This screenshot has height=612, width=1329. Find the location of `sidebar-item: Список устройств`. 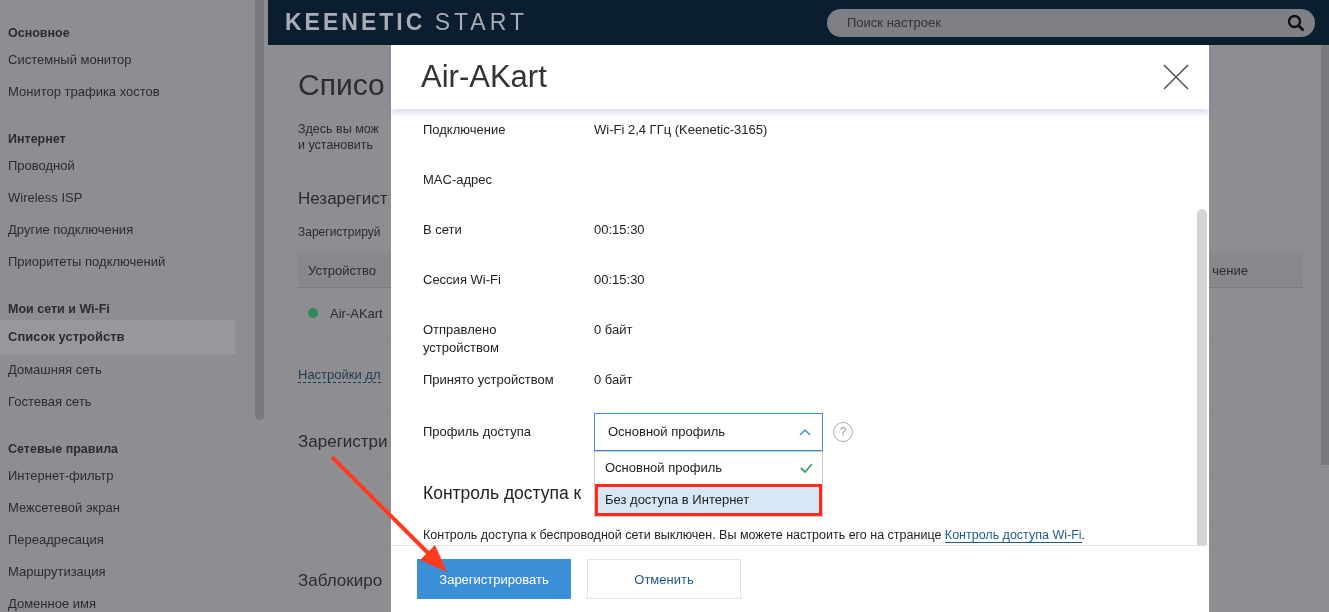

sidebar-item: Список устройств is located at coordinates (117, 337).